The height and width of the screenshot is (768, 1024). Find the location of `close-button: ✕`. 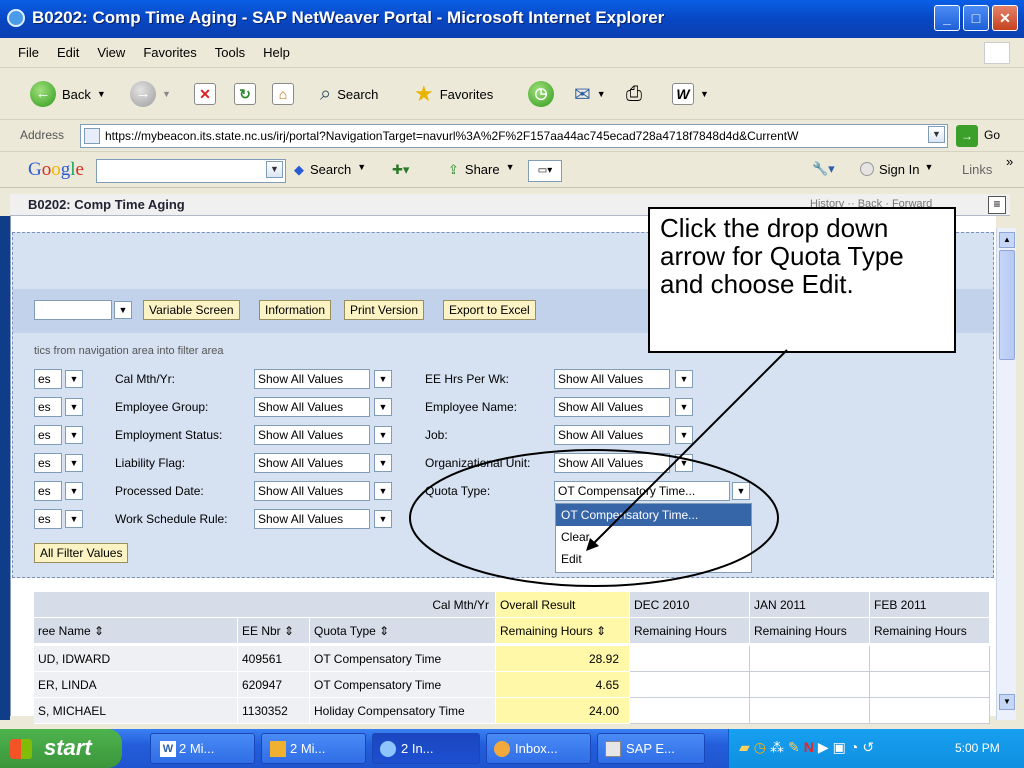

close-button: ✕ is located at coordinates (1005, 18).